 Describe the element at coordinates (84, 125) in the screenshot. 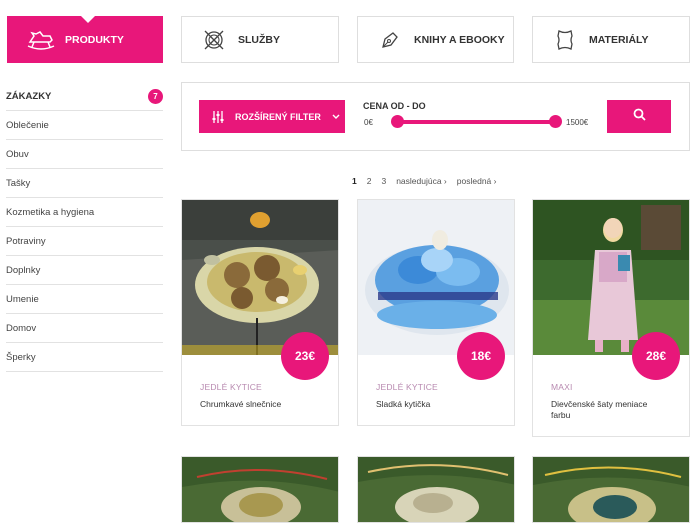

I see `sidebar-item-oblecenie: Oblečenie` at that location.